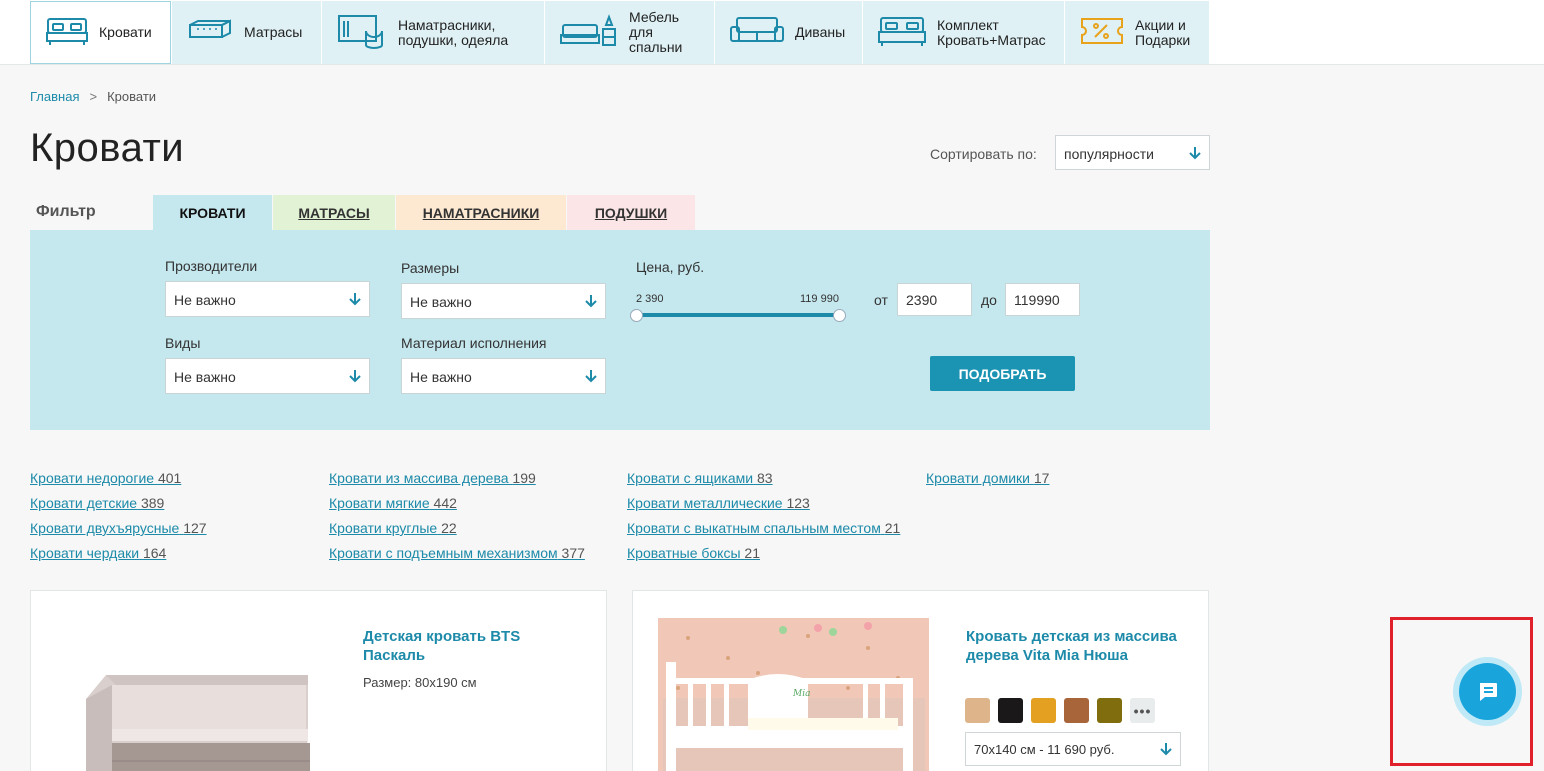 Image resolution: width=1544 pixels, height=771 pixels. Describe the element at coordinates (820, 32) in the screenshot. I see `nav-label: Диваны` at that location.